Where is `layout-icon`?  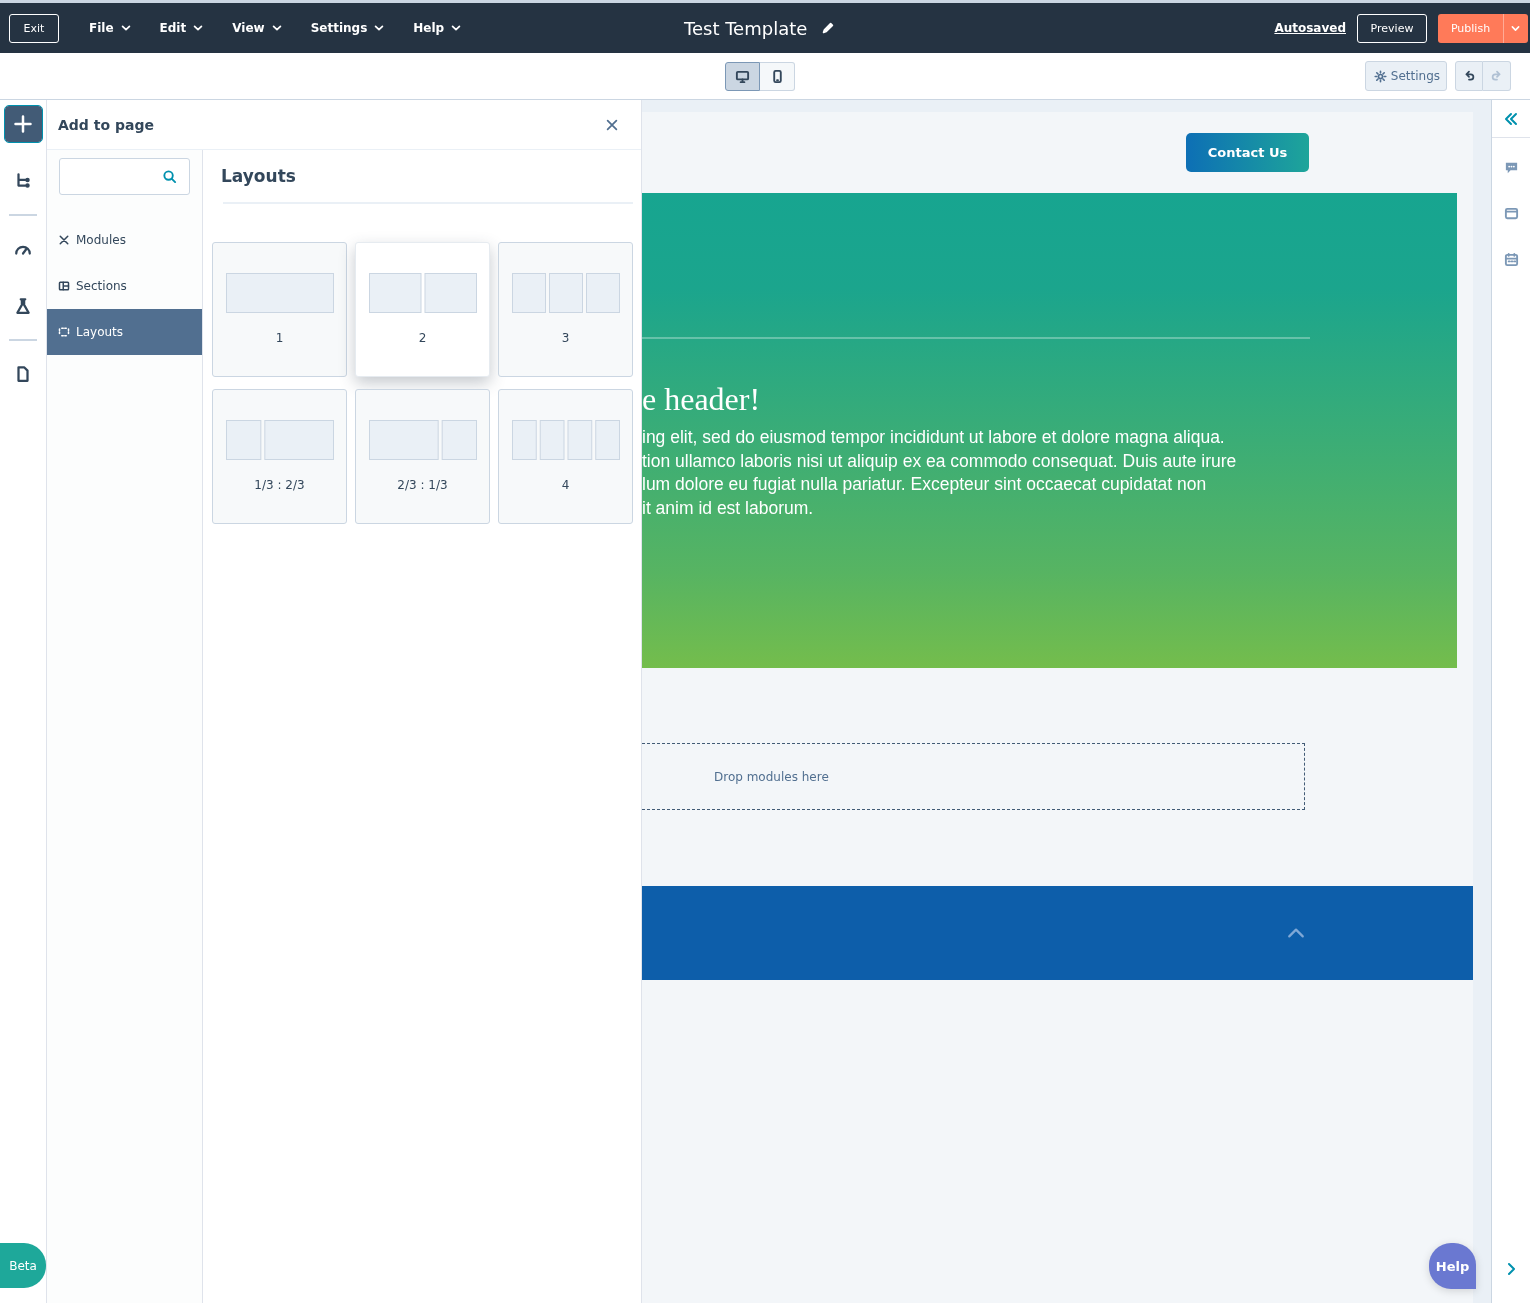 layout-icon is located at coordinates (64, 286).